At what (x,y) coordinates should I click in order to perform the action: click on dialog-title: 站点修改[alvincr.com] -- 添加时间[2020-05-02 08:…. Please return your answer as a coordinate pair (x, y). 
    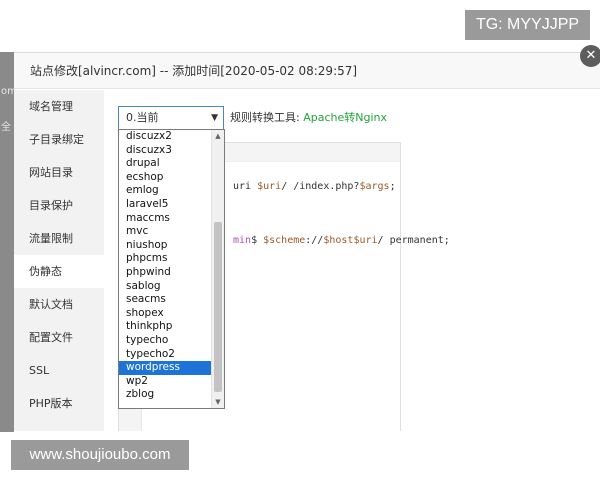
    Looking at the image, I should click on (307, 71).